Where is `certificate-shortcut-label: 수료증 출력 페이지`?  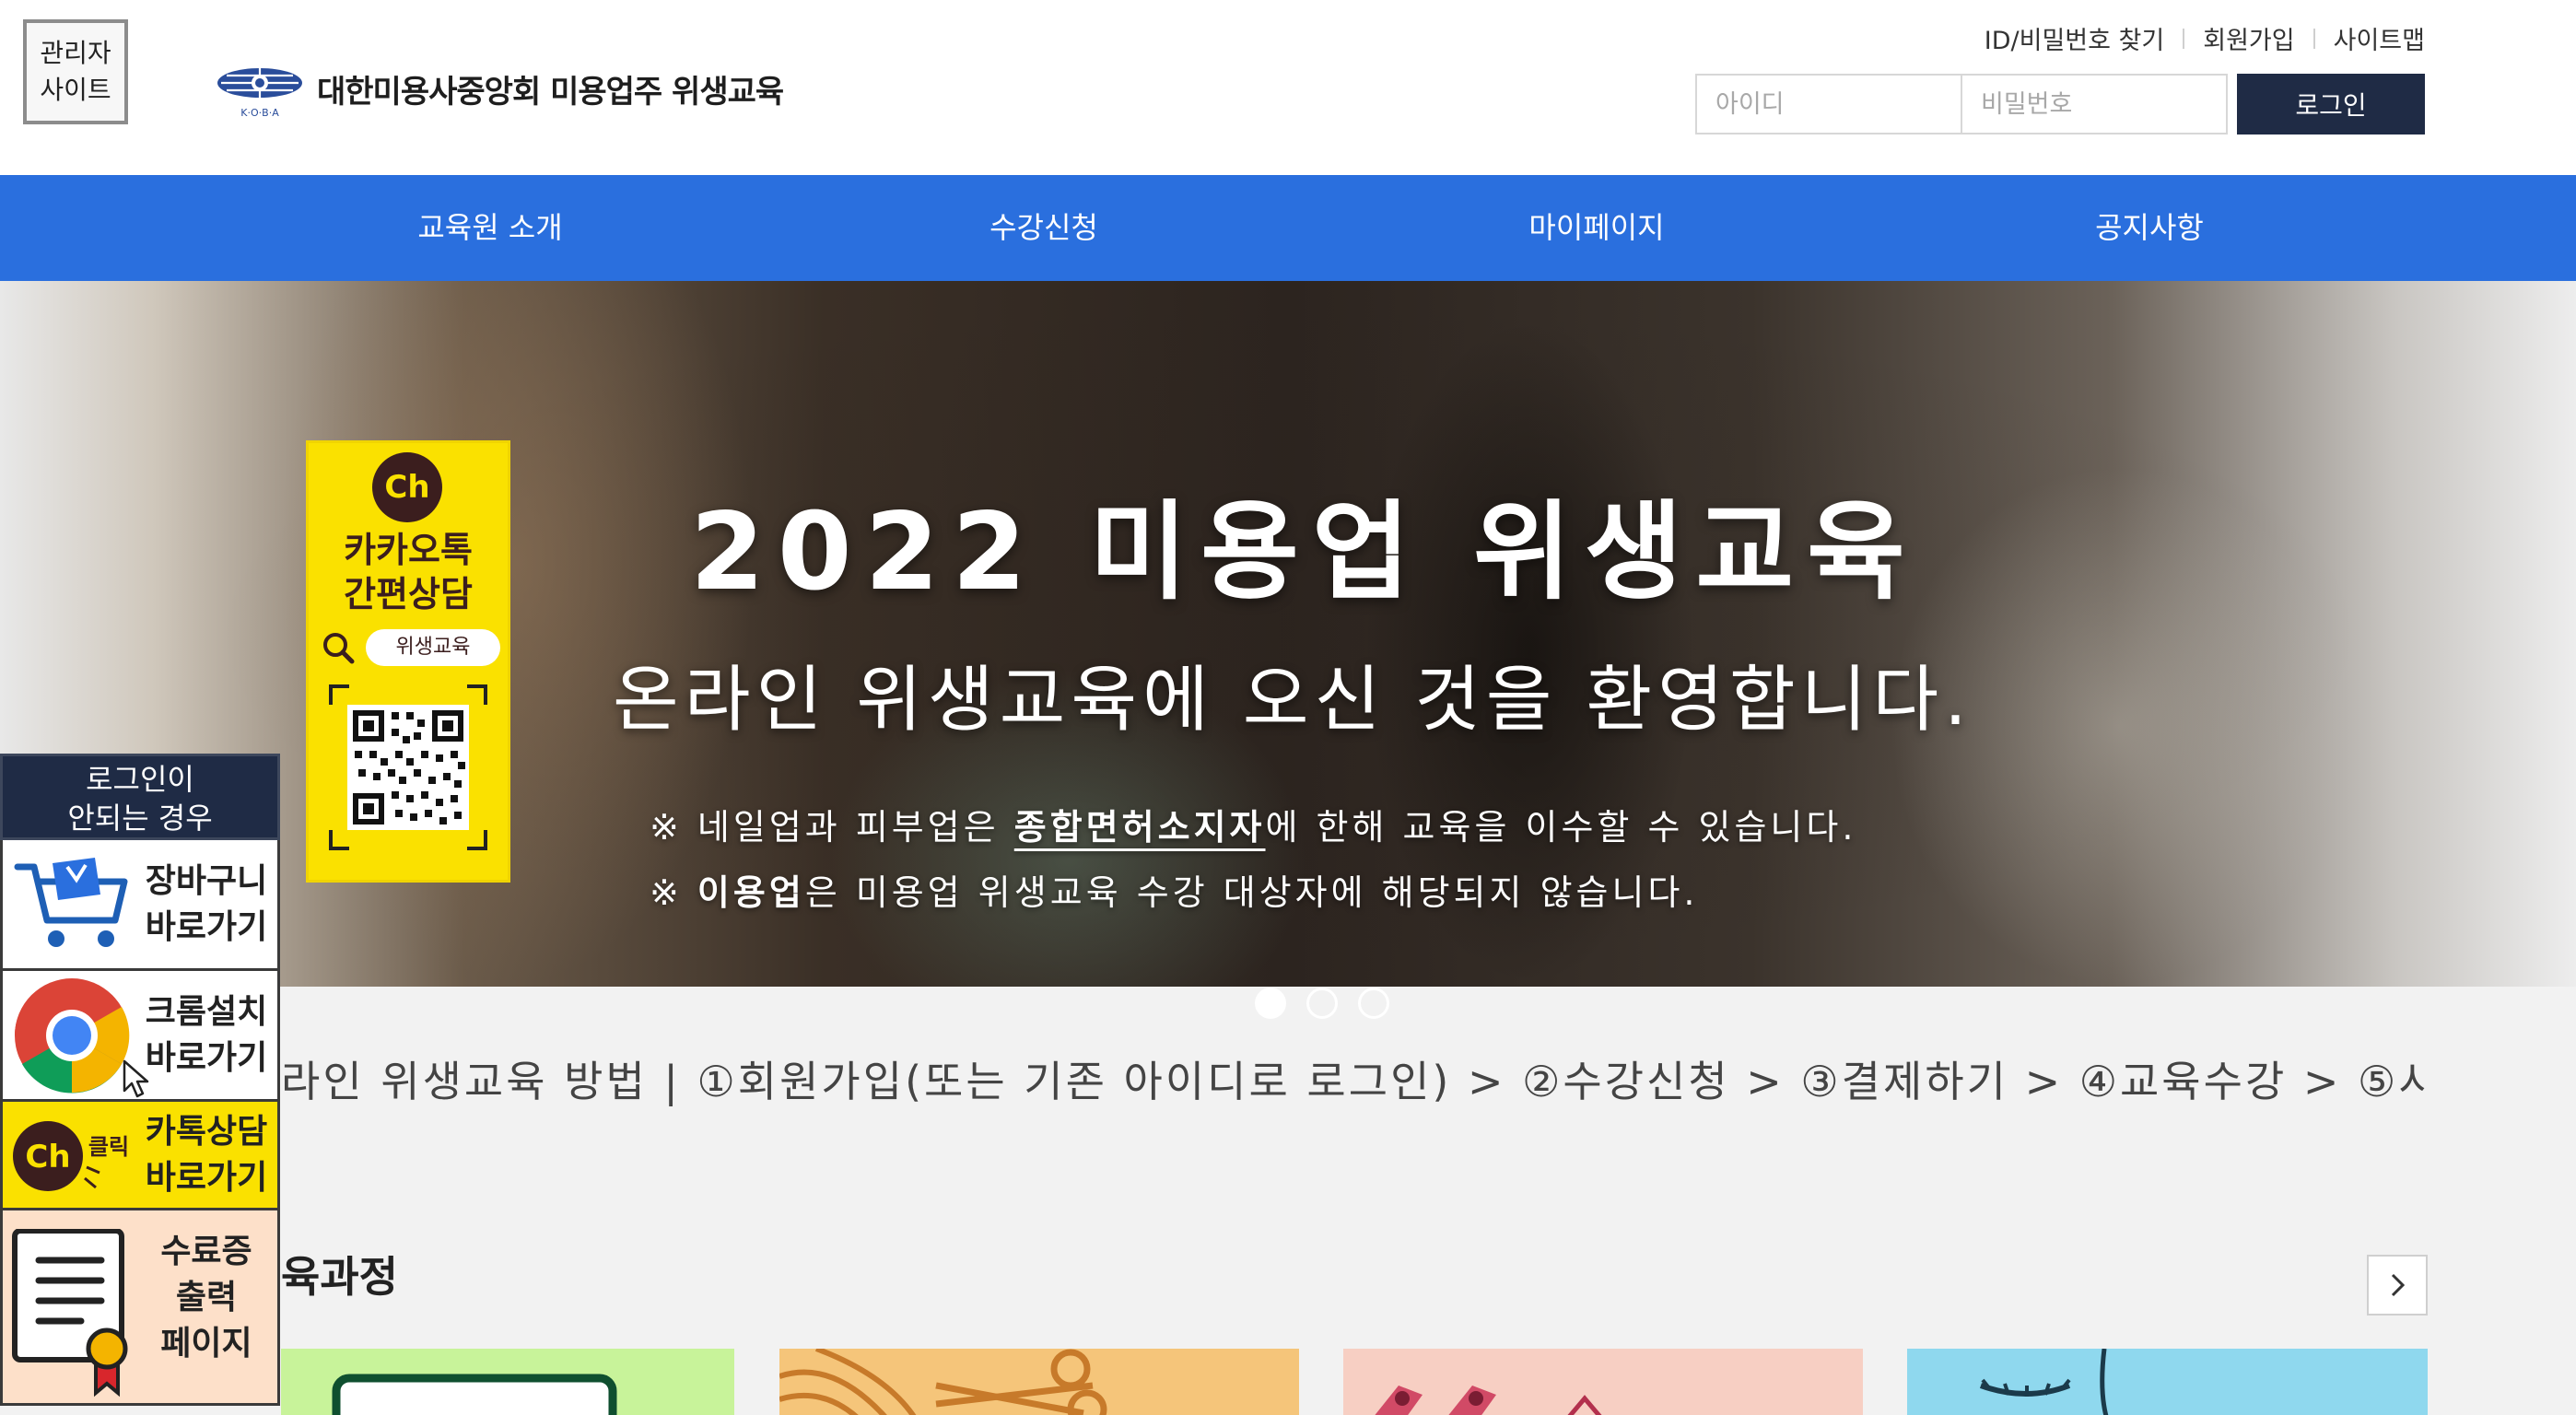 certificate-shortcut-label: 수료증 출력 페이지 is located at coordinates (209, 1298).